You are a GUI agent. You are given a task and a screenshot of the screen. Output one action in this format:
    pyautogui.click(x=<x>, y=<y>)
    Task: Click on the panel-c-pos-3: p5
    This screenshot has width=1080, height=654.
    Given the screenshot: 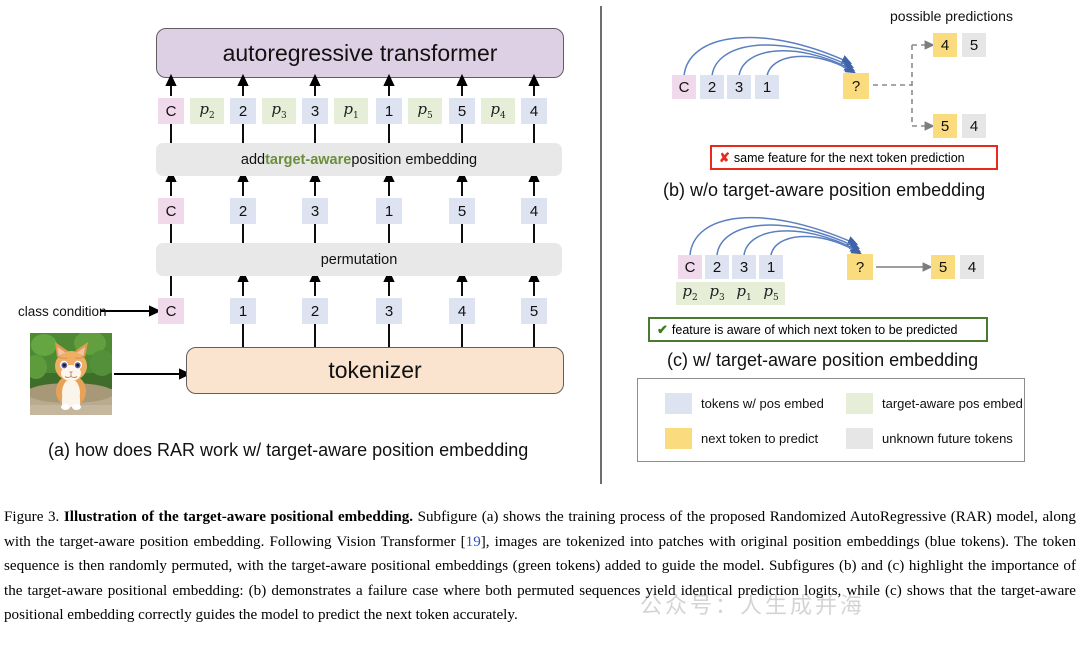 What is the action you would take?
    pyautogui.click(x=771, y=293)
    